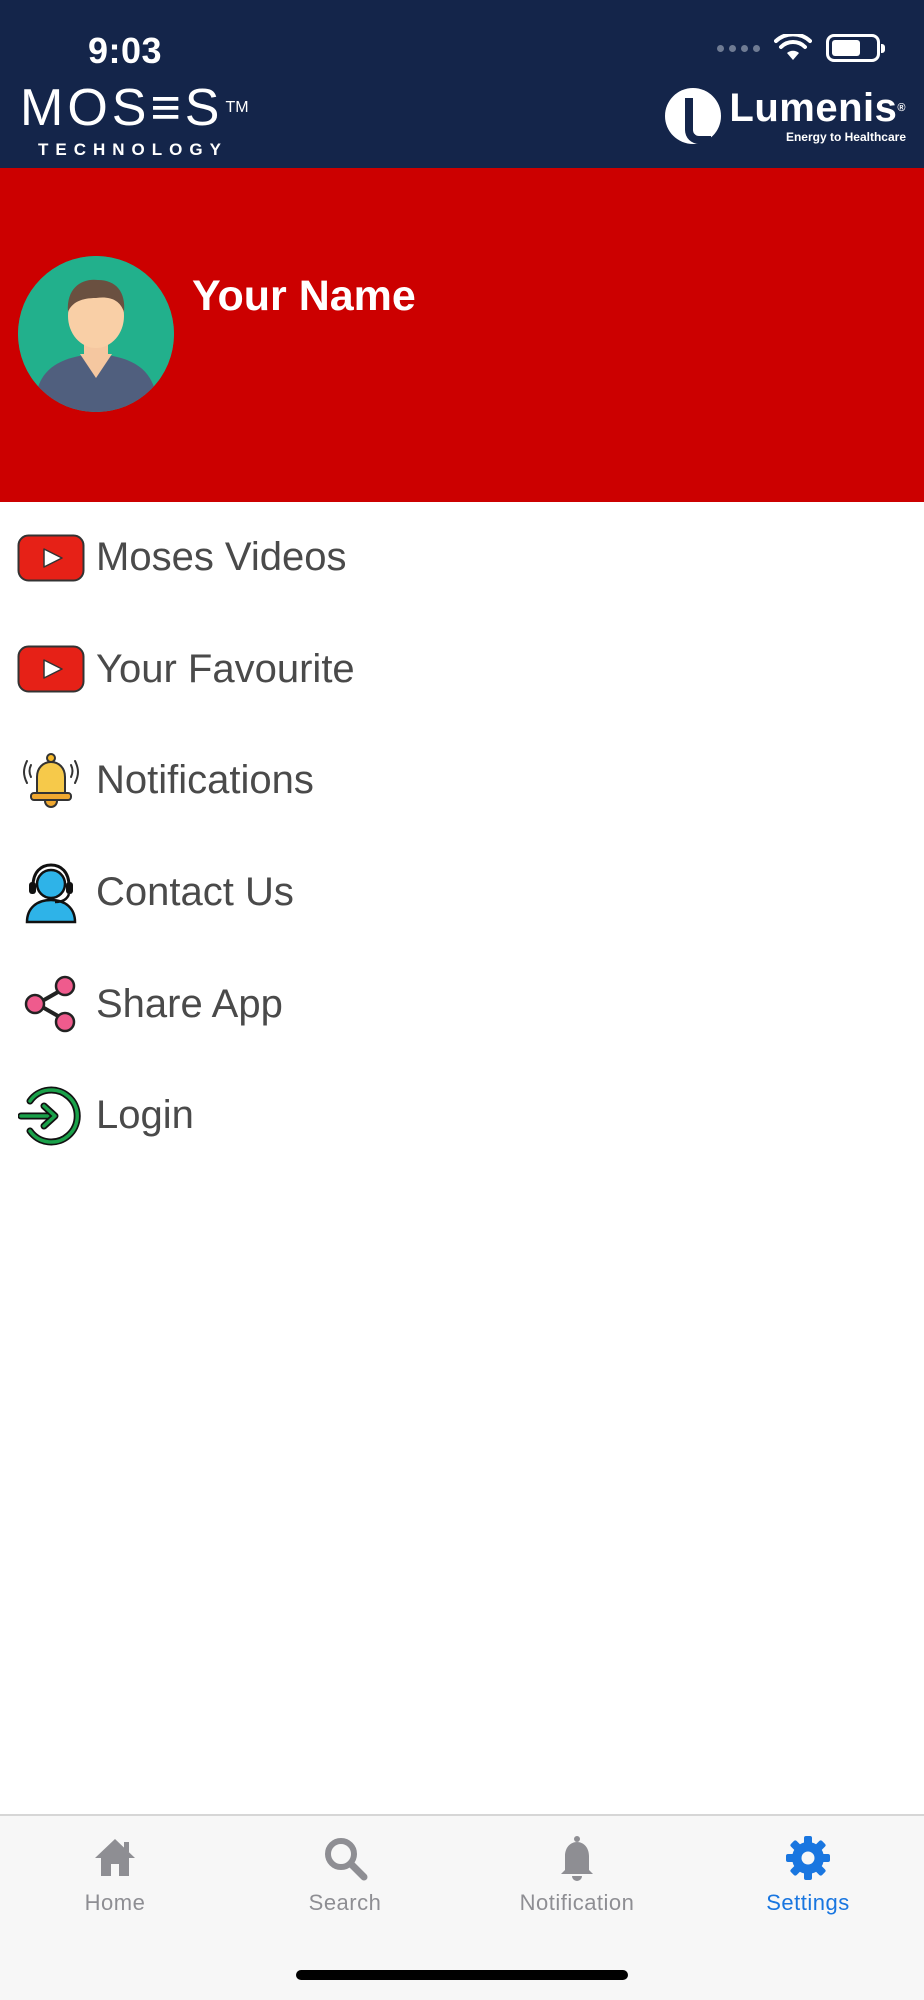 The height and width of the screenshot is (2000, 924). What do you see at coordinates (304, 296) in the screenshot?
I see `profile-name: Your Name` at bounding box center [304, 296].